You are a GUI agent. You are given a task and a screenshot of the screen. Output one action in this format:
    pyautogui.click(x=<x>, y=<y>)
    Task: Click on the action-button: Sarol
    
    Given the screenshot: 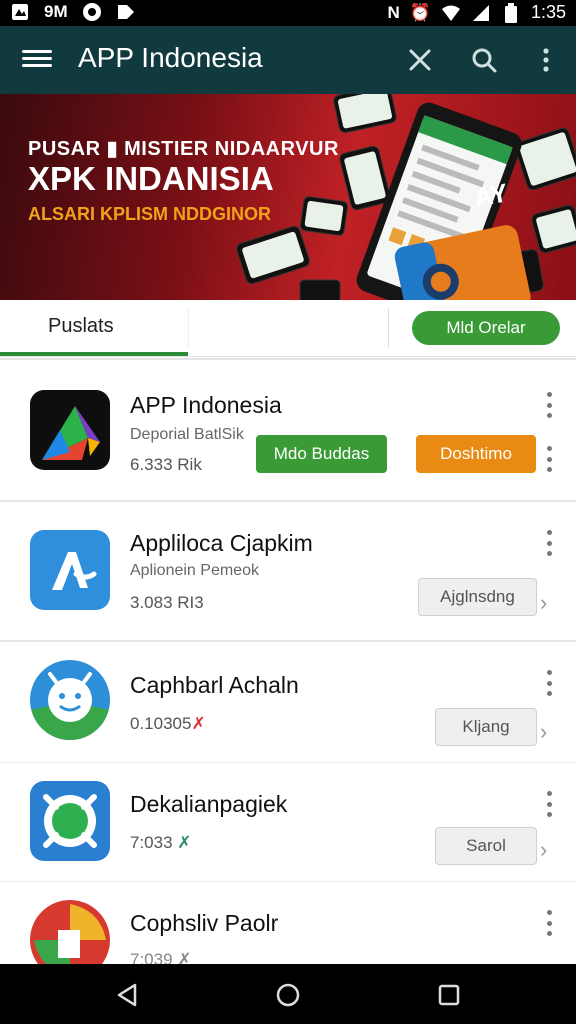 What is the action you would take?
    pyautogui.click(x=486, y=846)
    